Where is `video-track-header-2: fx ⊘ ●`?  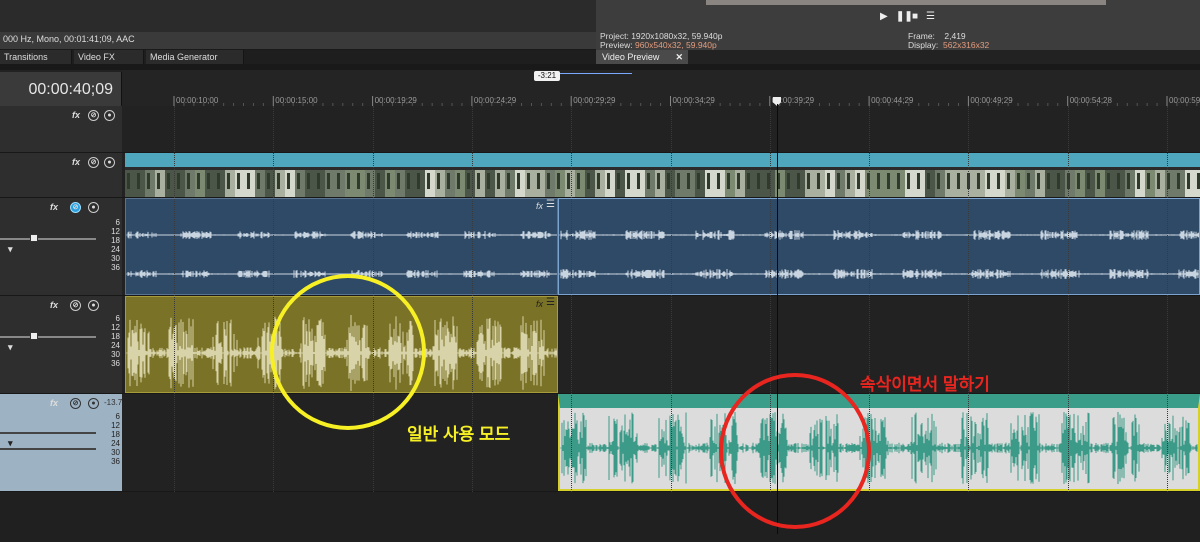
video-track-header-2: fx ⊘ ● is located at coordinates (61, 175).